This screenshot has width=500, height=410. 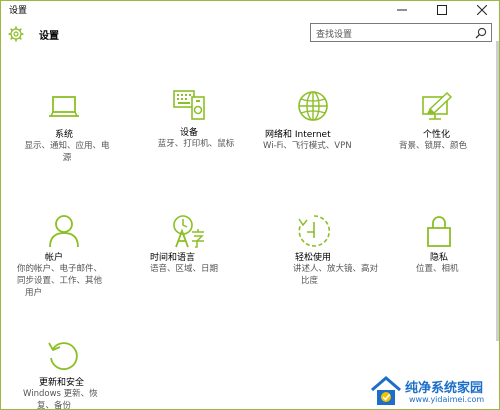 I want to click on settings-tile-ease-of-access: 轻松使用 讲述人、放大镜、高对 比度, so click(x=350, y=254).